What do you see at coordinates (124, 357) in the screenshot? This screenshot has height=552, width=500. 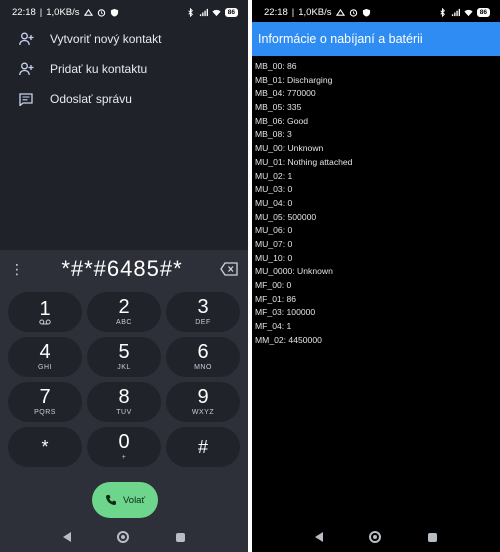 I see `key-5: 5 JKL` at bounding box center [124, 357].